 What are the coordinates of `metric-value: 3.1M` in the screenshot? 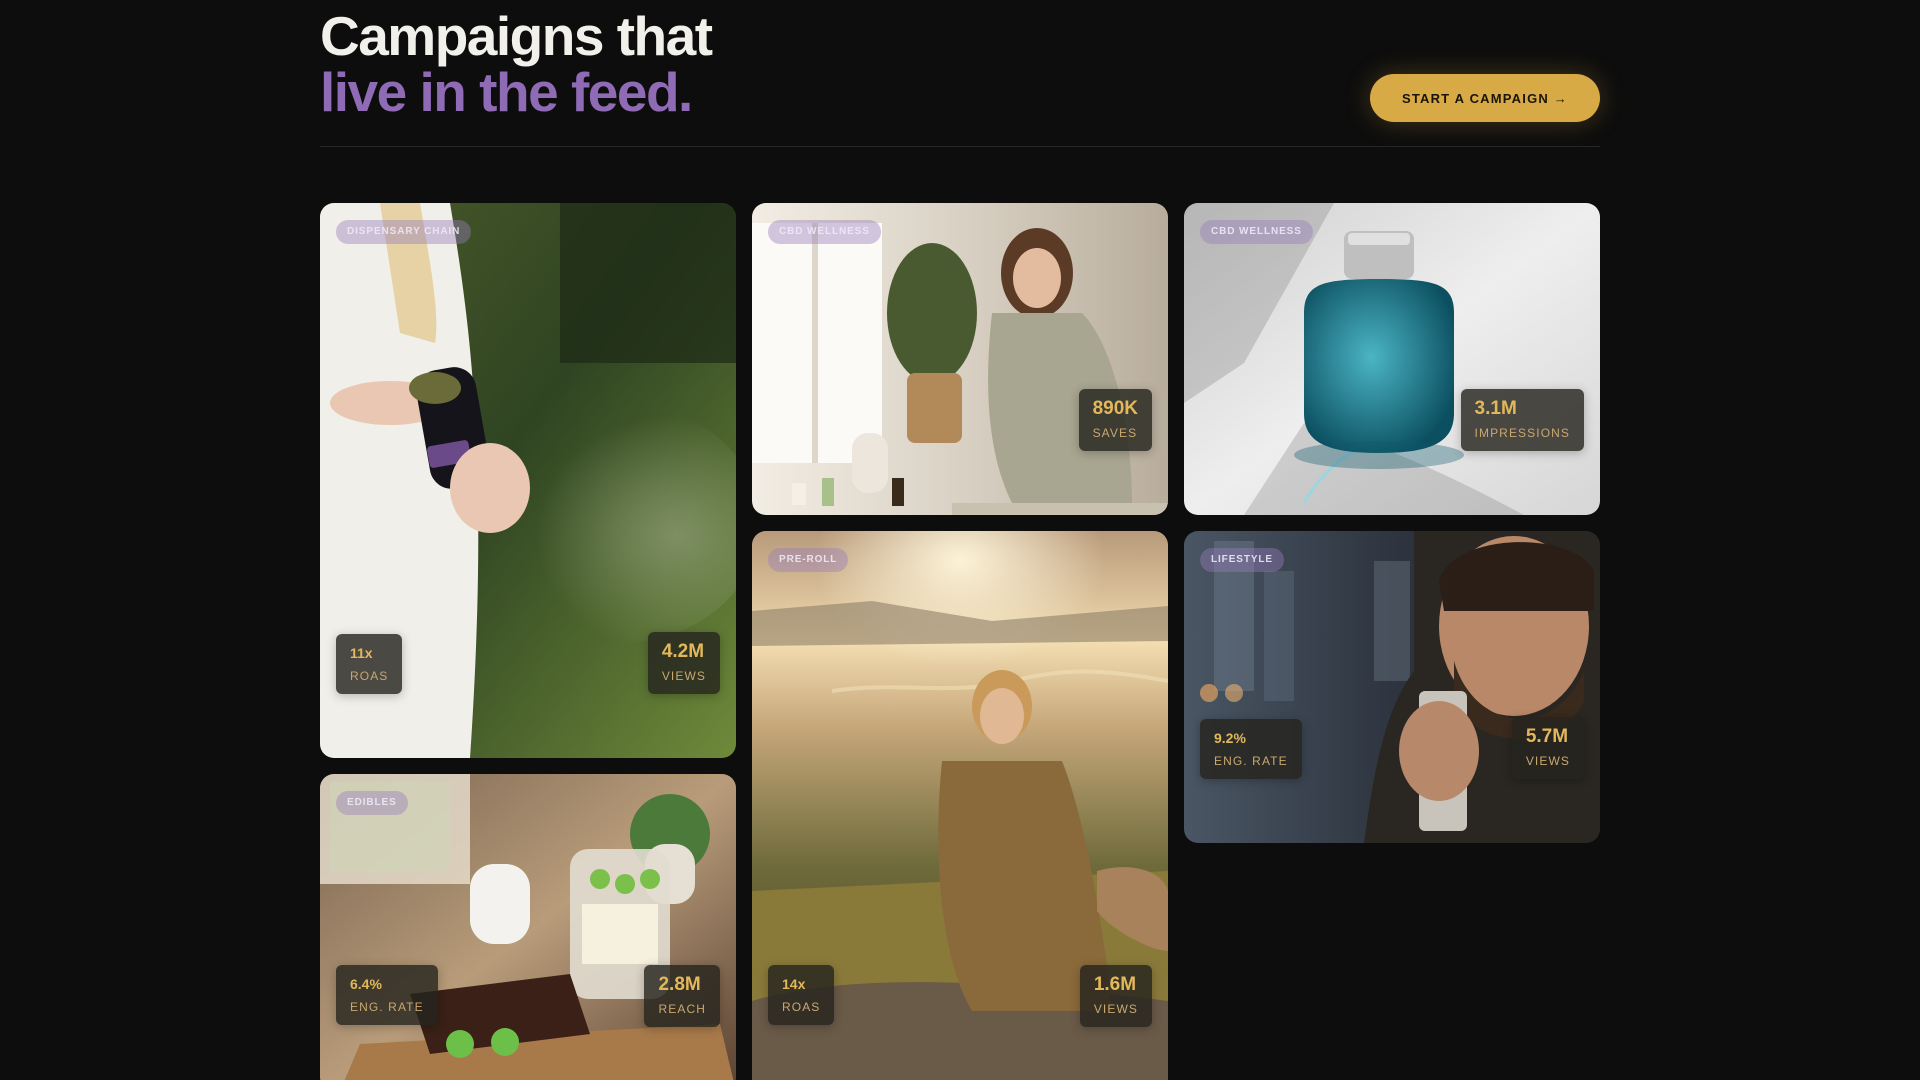 It's located at (1495, 408).